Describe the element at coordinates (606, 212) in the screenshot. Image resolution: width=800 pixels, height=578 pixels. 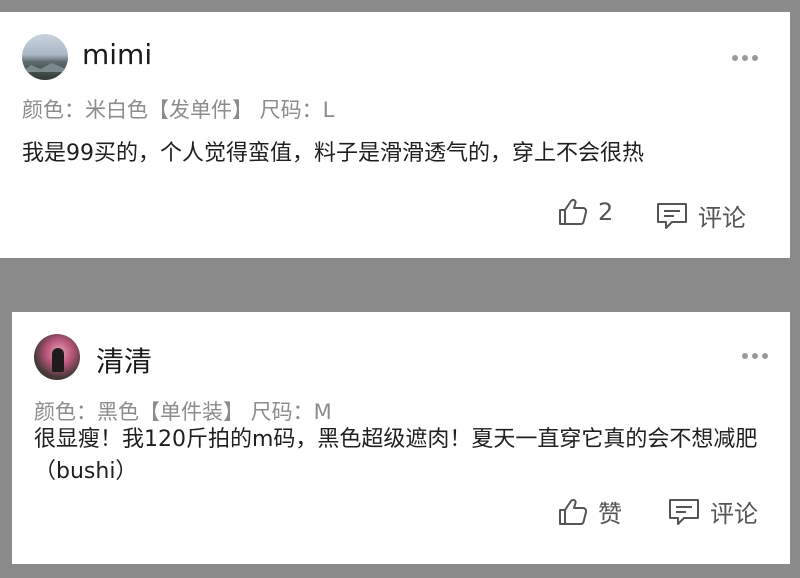
I see `like-count: 2` at that location.